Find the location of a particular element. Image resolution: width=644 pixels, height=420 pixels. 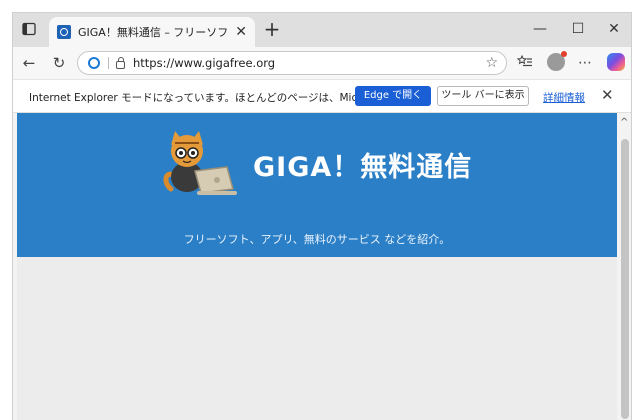

tab-actions-button is located at coordinates (29, 29).